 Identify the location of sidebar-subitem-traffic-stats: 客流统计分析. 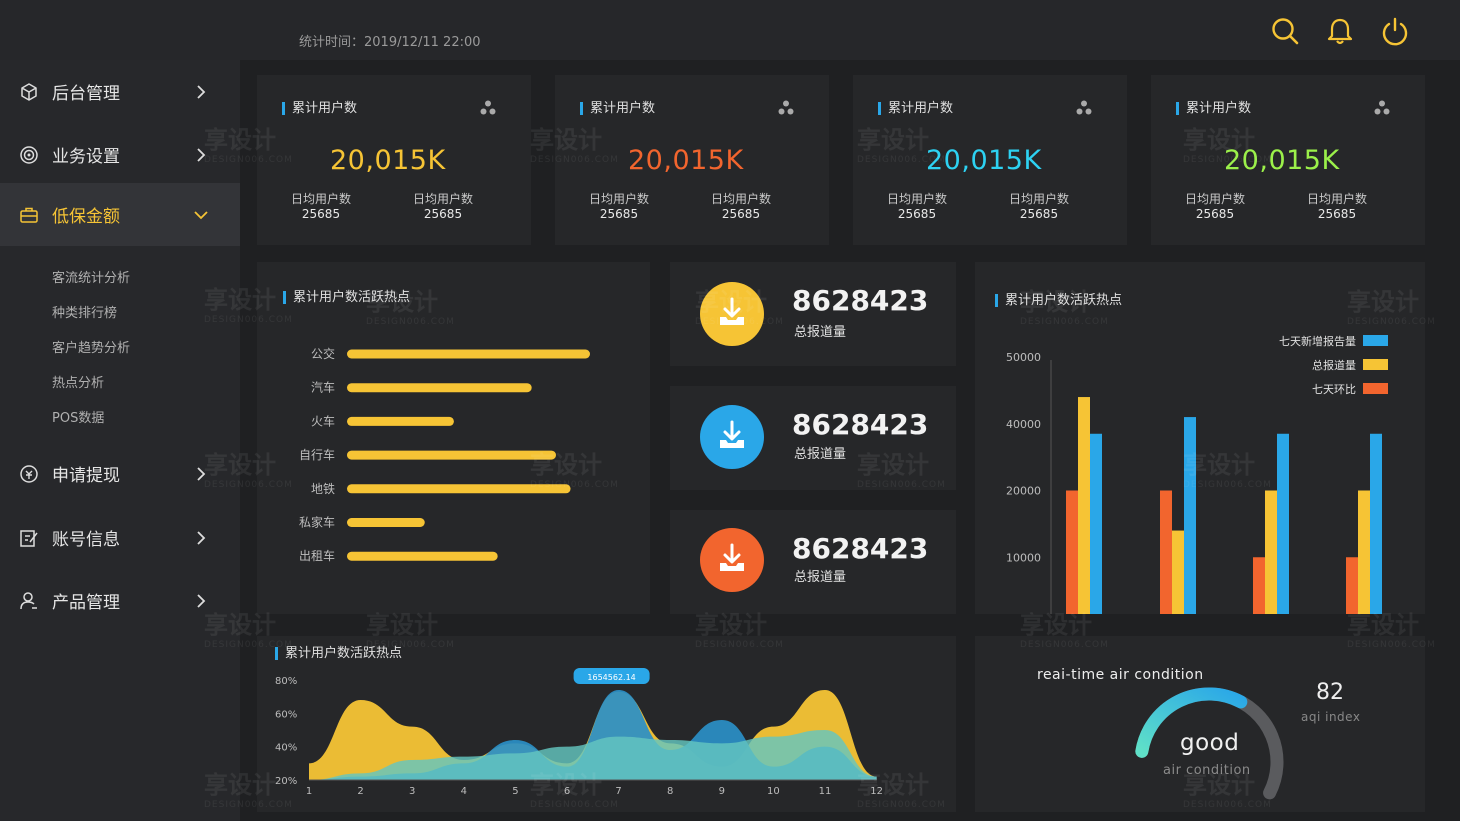
(91, 276).